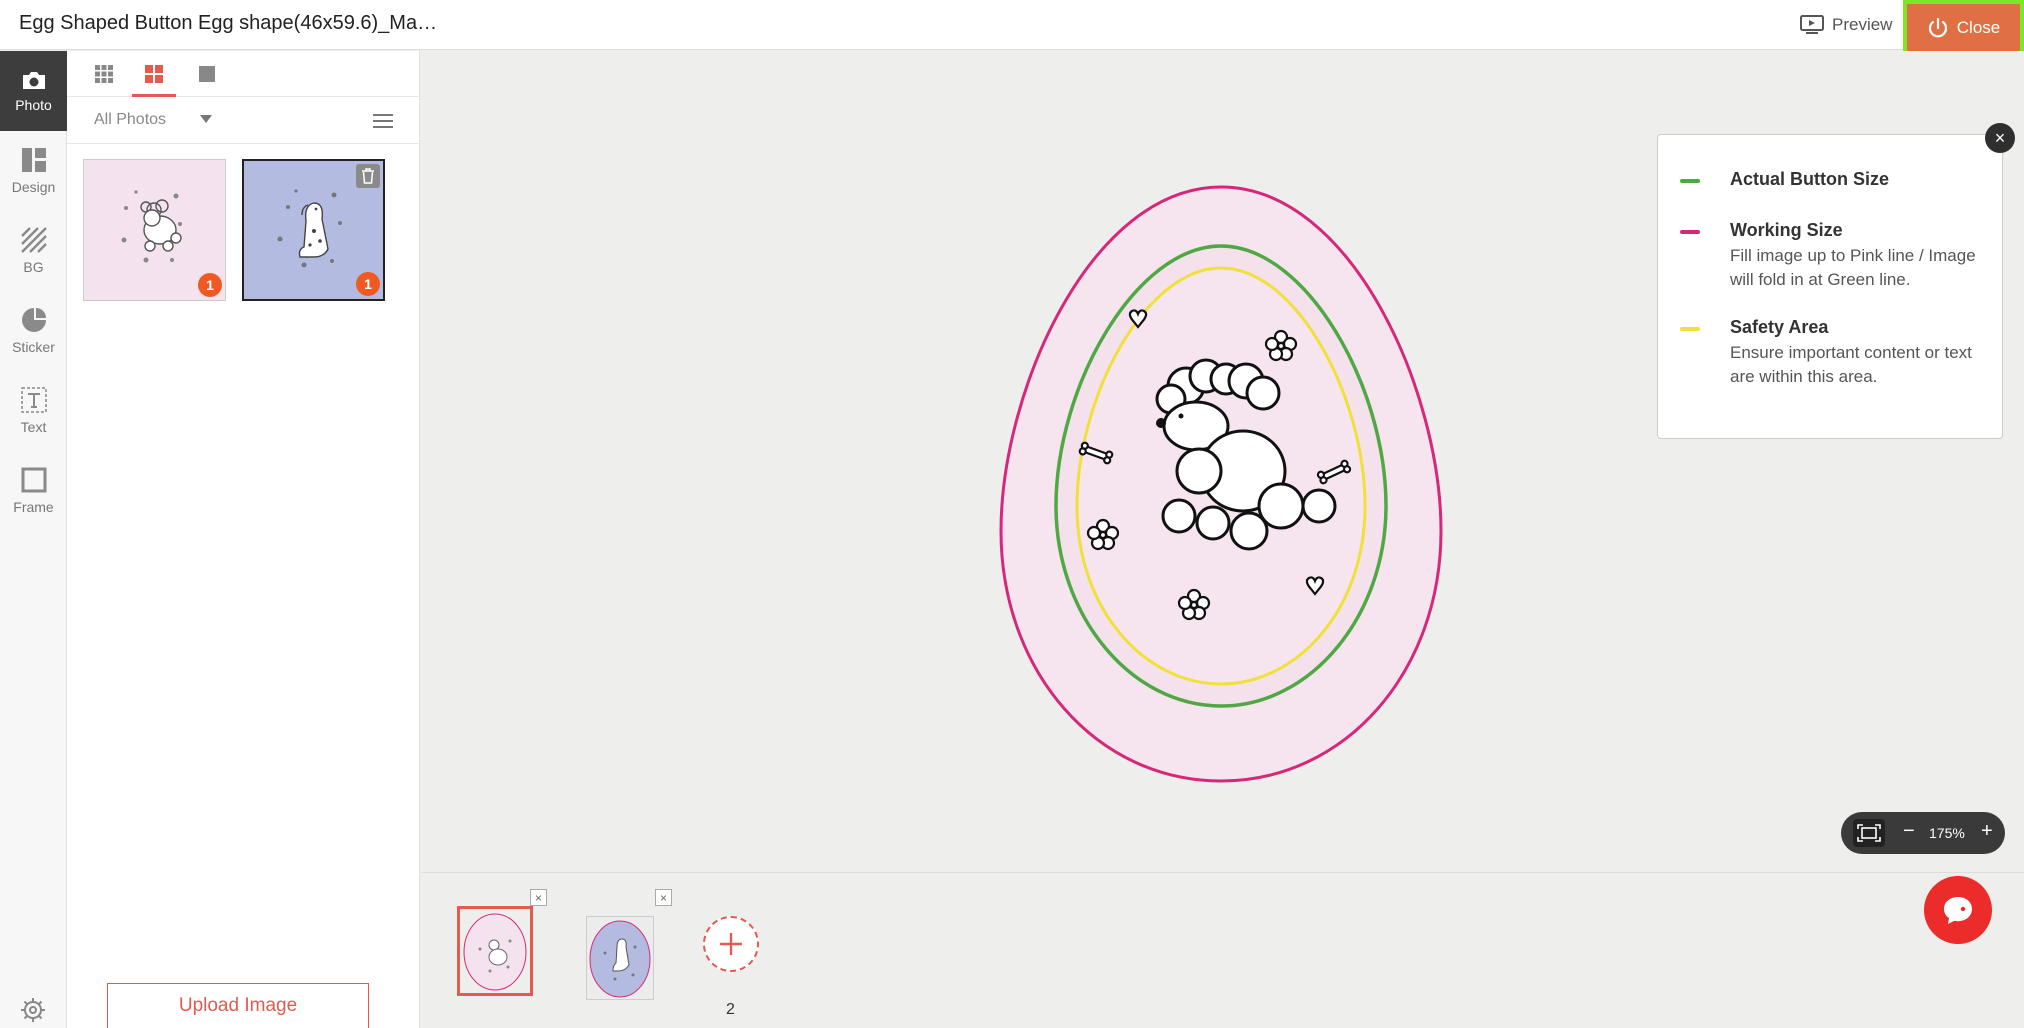 This screenshot has height=1028, width=2024. Describe the element at coordinates (33, 80) in the screenshot. I see `camera-icon` at that location.